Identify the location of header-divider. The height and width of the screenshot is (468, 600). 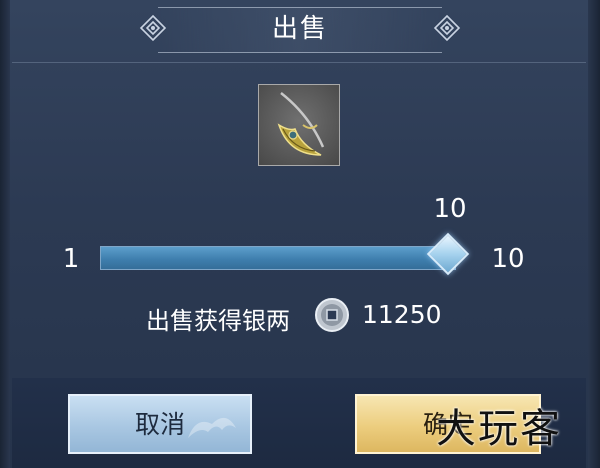
(299, 62).